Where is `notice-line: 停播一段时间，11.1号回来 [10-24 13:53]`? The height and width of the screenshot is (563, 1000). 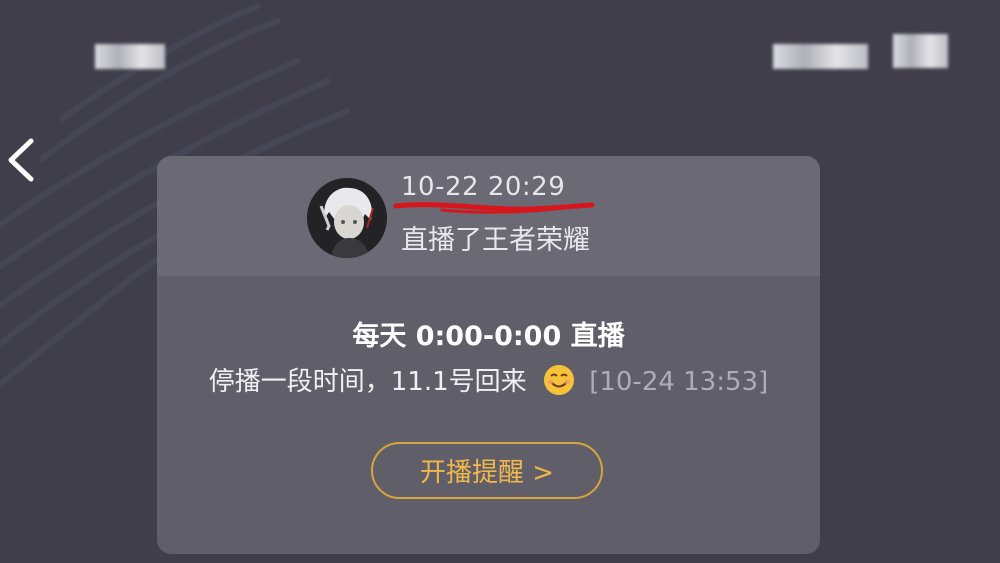
notice-line: 停播一段时间，11.1号回来 [10-24 13:53] is located at coordinates (488, 380).